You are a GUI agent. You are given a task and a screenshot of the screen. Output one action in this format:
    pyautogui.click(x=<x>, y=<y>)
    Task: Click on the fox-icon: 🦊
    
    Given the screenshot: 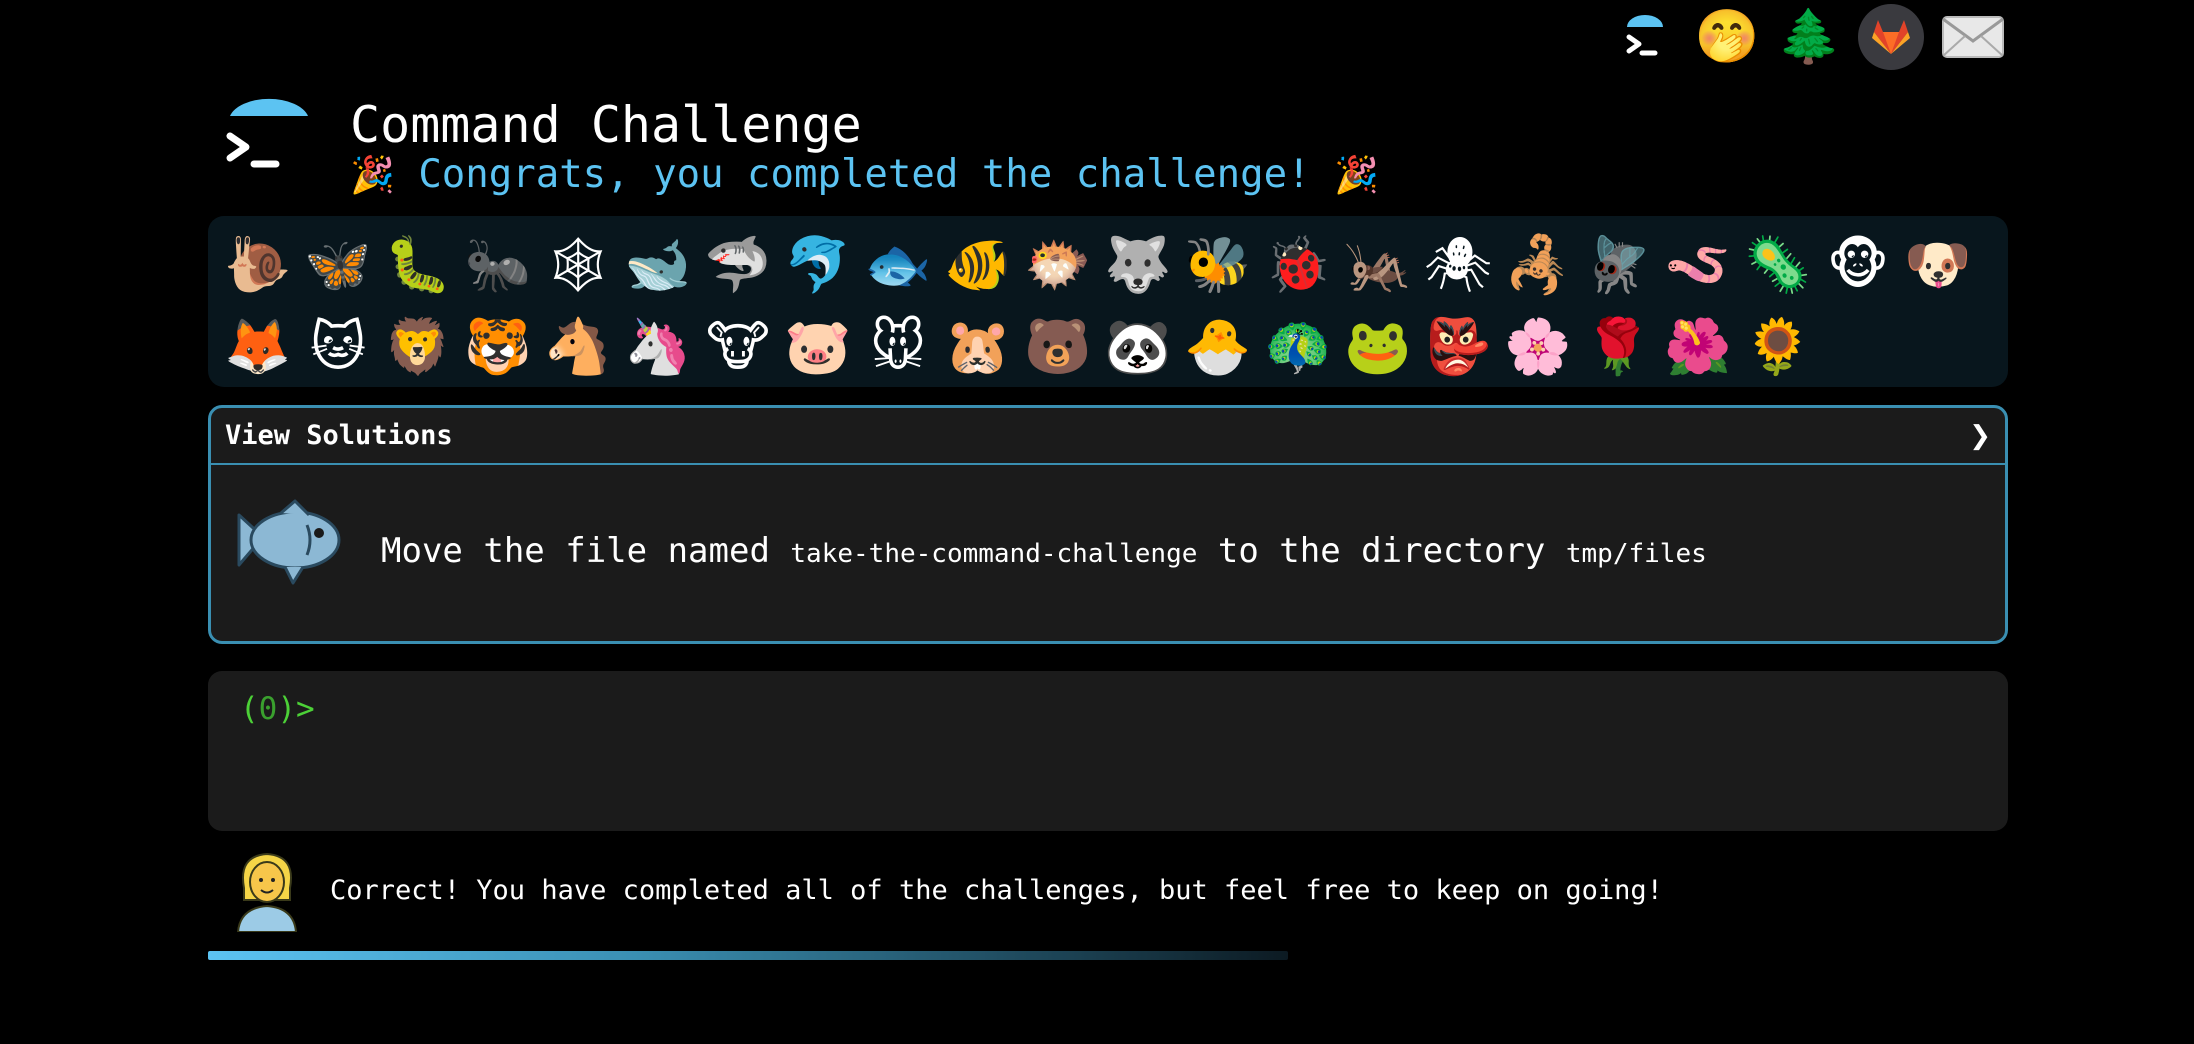 What is the action you would take?
    pyautogui.click(x=258, y=347)
    